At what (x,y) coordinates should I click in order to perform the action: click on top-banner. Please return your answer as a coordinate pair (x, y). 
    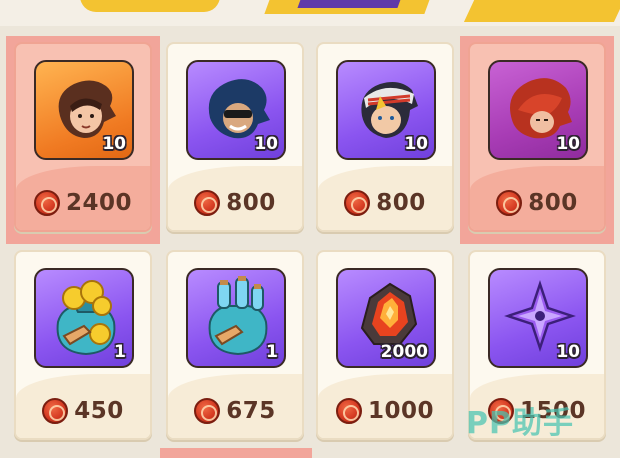
    Looking at the image, I should click on (310, 13).